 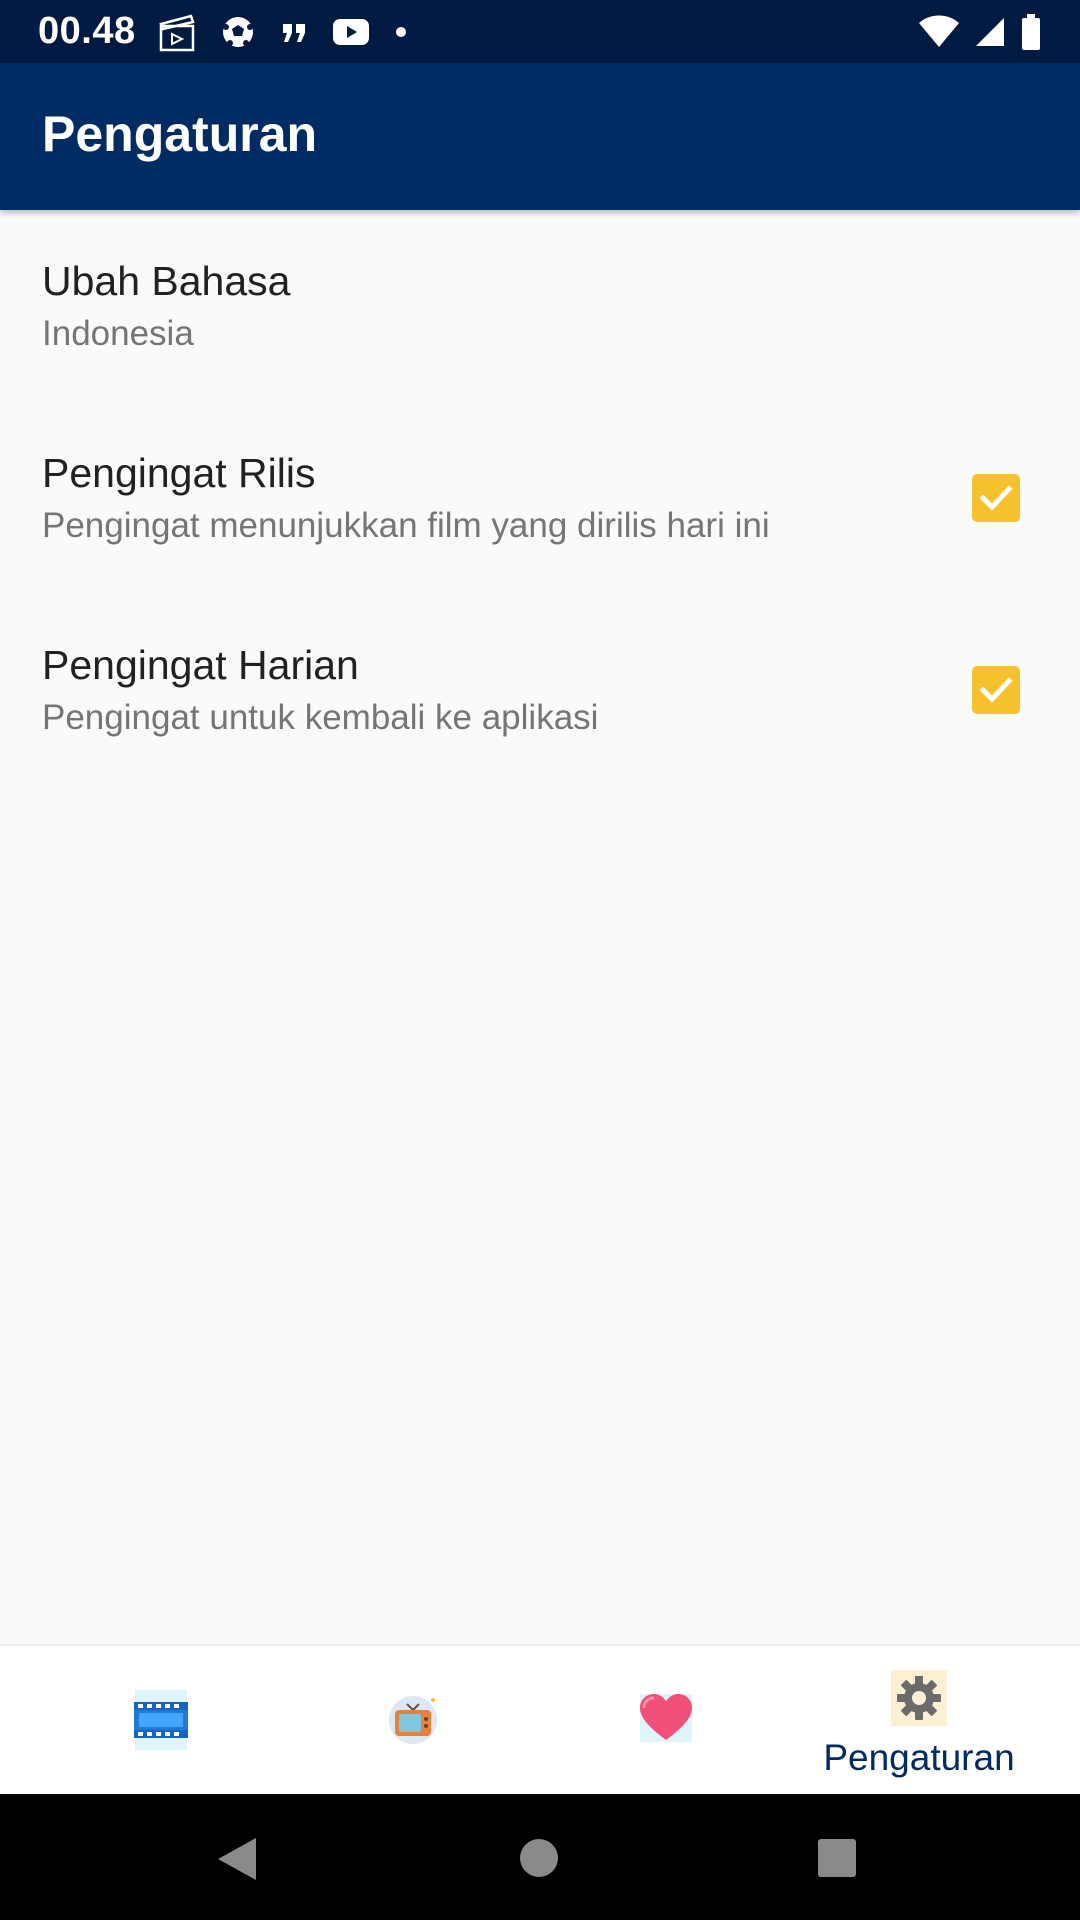 What do you see at coordinates (200, 665) in the screenshot?
I see `setting-title: Pengingat Harian` at bounding box center [200, 665].